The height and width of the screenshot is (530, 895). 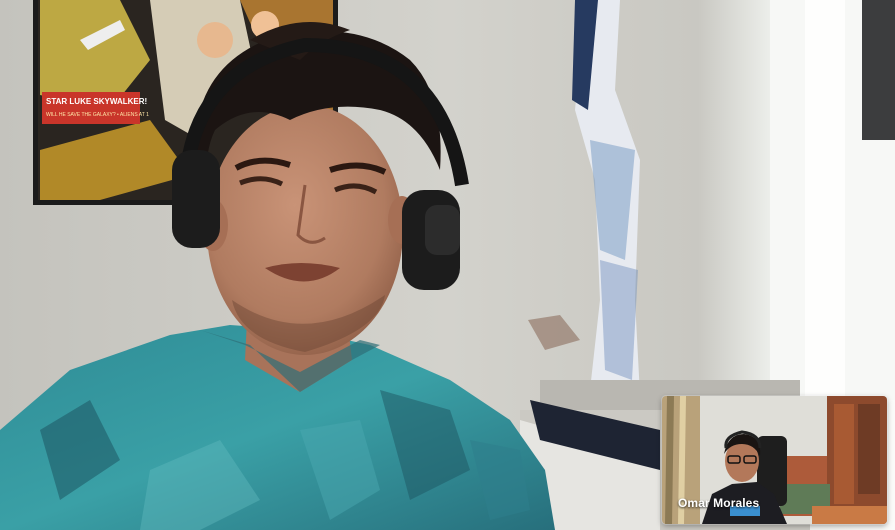 I want to click on poster-banner-line2: WILL HE SAVE THE GALAXY? • ALIENS AT 1, so click(x=97, y=115).